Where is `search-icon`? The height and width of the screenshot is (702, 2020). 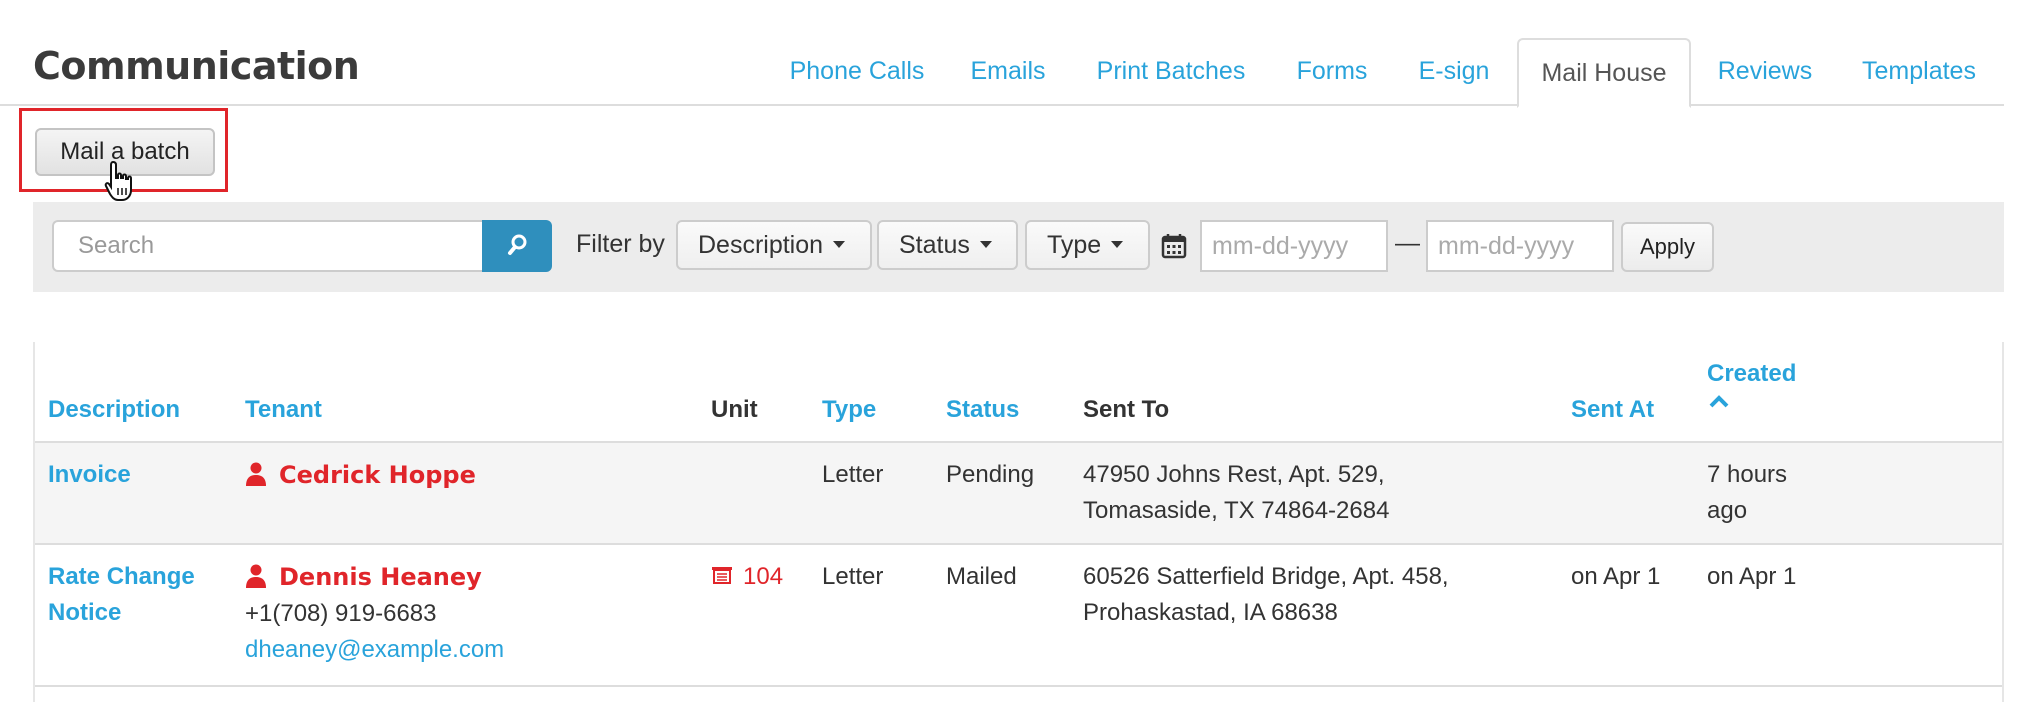 search-icon is located at coordinates (517, 244).